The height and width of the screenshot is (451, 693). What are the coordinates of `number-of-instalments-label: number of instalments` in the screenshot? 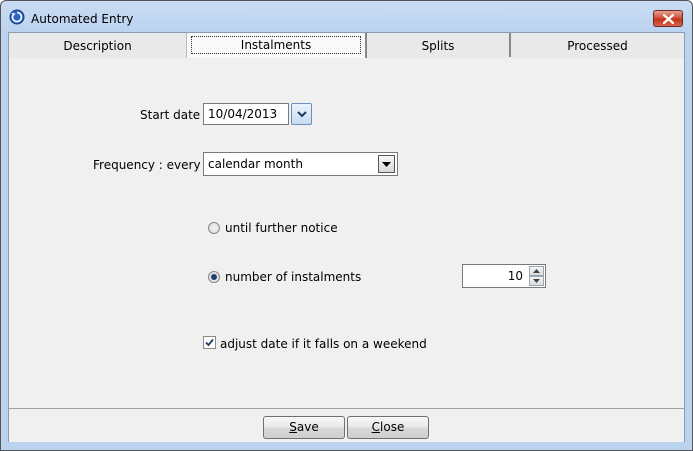 It's located at (293, 277).